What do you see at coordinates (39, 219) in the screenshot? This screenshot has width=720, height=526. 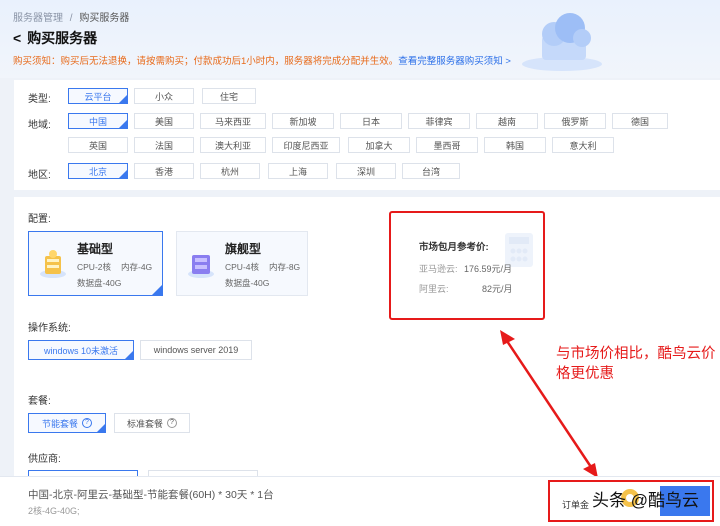 I see `config-label: 配置:` at bounding box center [39, 219].